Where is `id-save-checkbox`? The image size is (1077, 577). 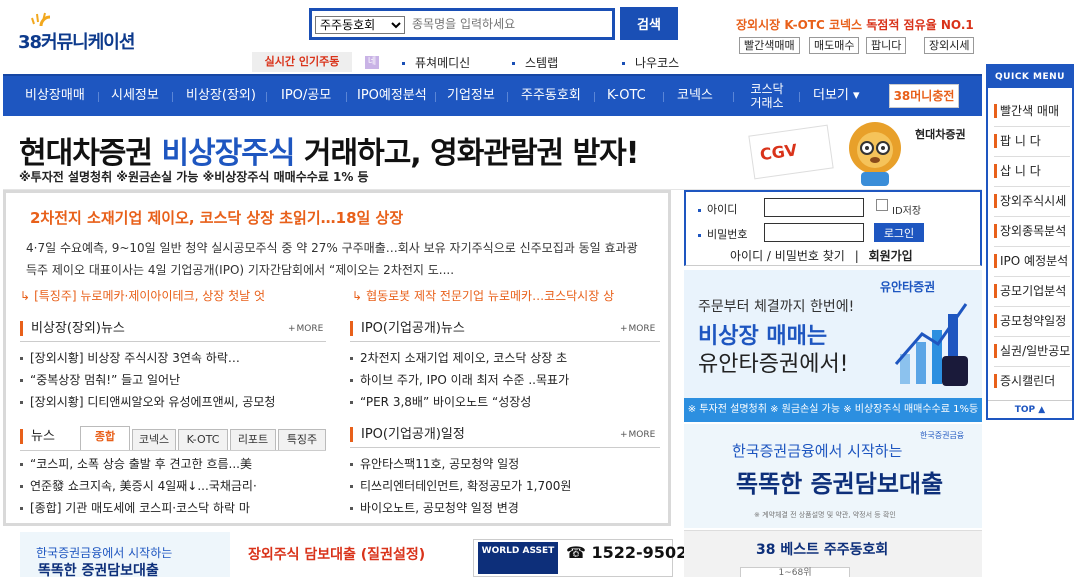
id-save-checkbox is located at coordinates (882, 205).